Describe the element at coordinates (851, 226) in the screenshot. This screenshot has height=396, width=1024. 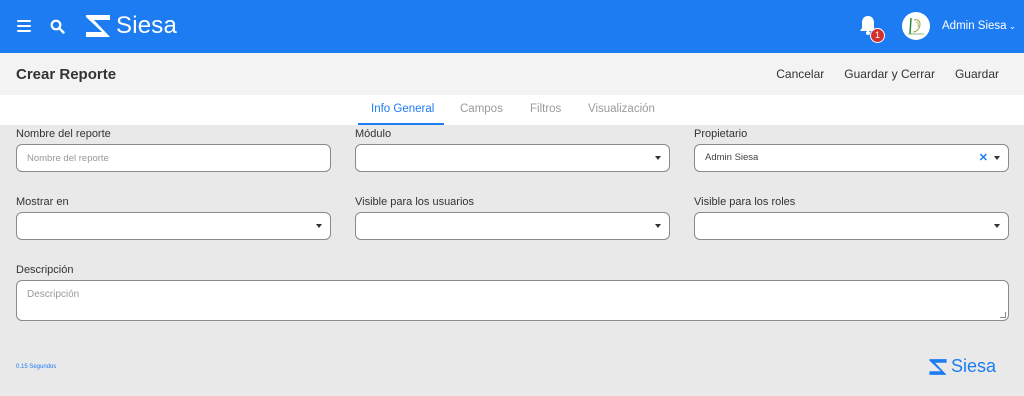
I see `visible-roles-select` at that location.